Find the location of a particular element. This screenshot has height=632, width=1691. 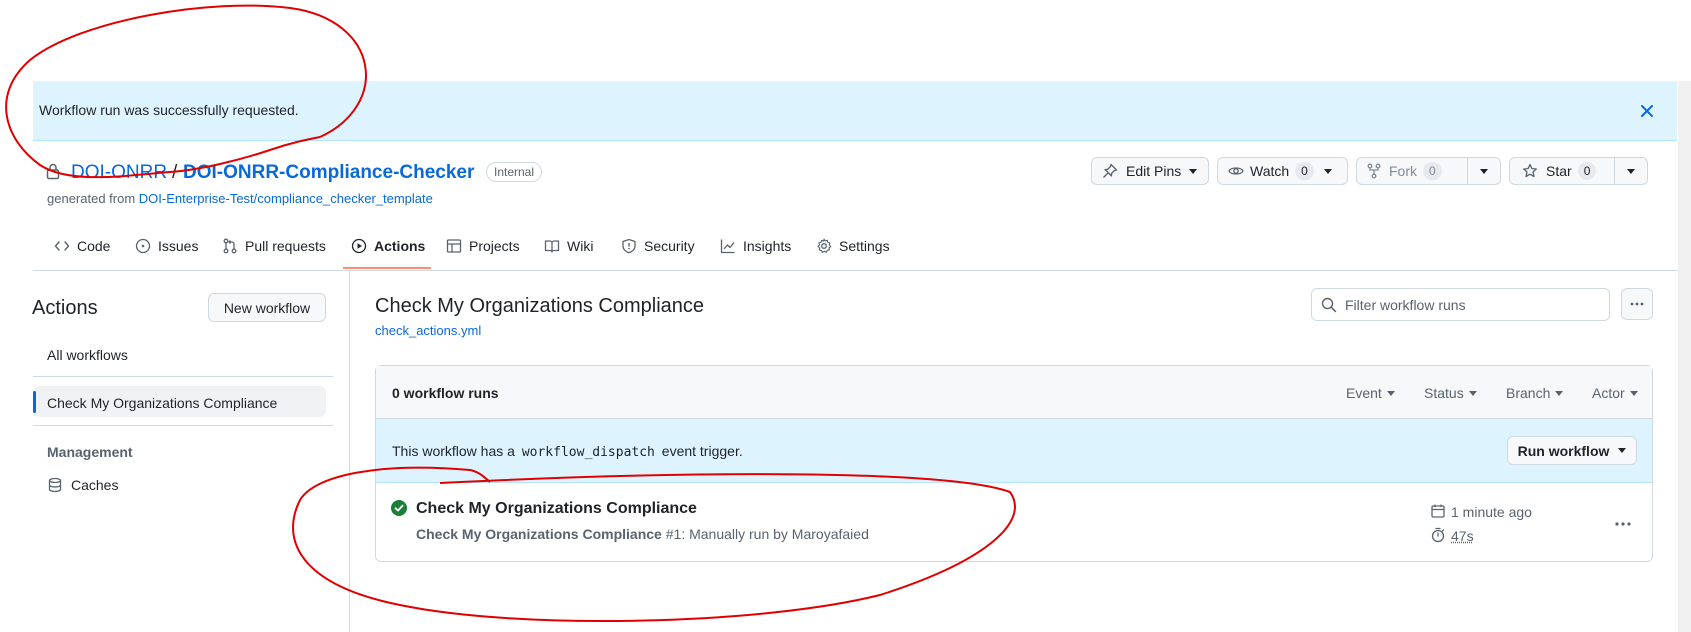

tab-projects: Projects is located at coordinates (483, 246).